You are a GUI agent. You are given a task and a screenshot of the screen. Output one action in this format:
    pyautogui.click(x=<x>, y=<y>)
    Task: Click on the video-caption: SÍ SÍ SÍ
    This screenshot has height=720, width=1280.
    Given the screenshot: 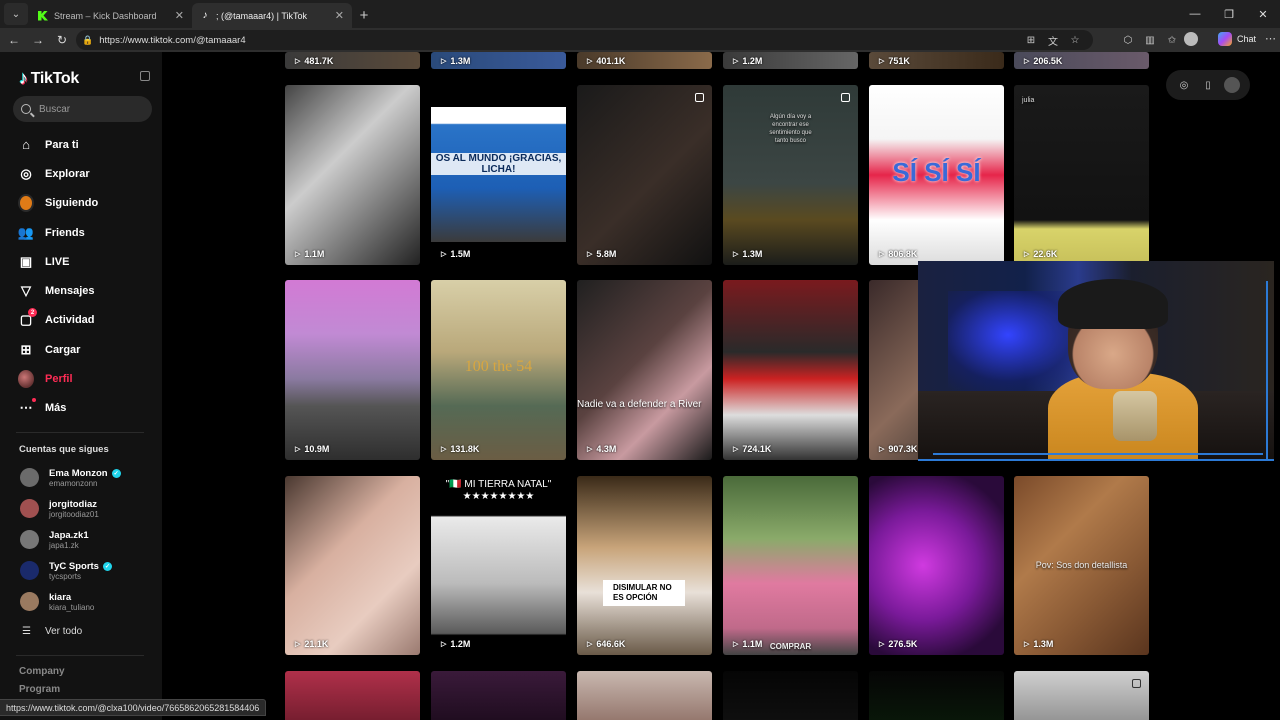 What is the action you would take?
    pyautogui.click(x=936, y=172)
    